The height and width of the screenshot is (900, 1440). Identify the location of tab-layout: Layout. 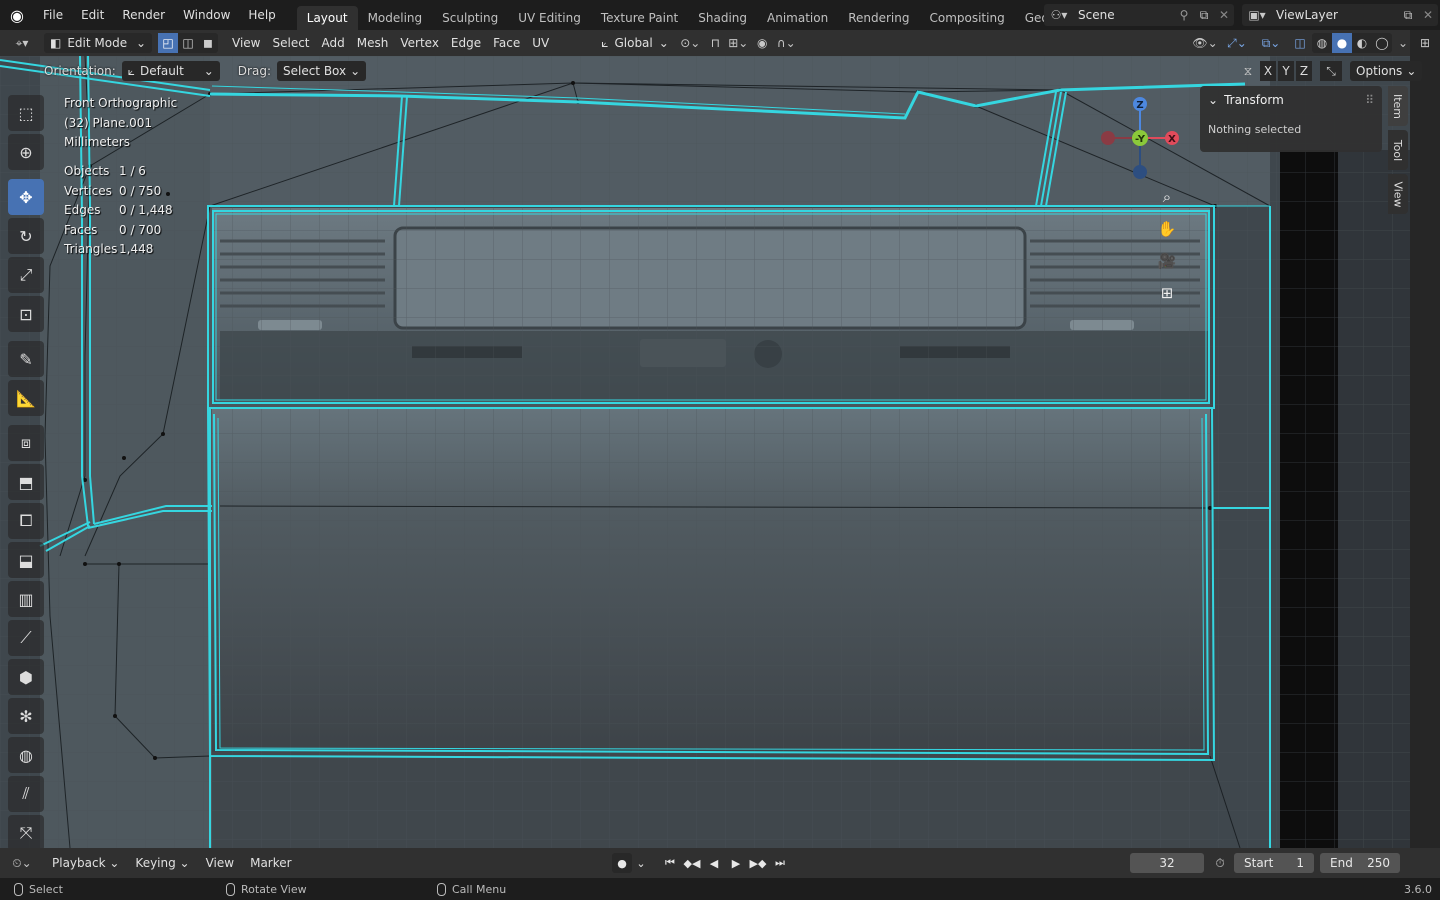
(327, 18).